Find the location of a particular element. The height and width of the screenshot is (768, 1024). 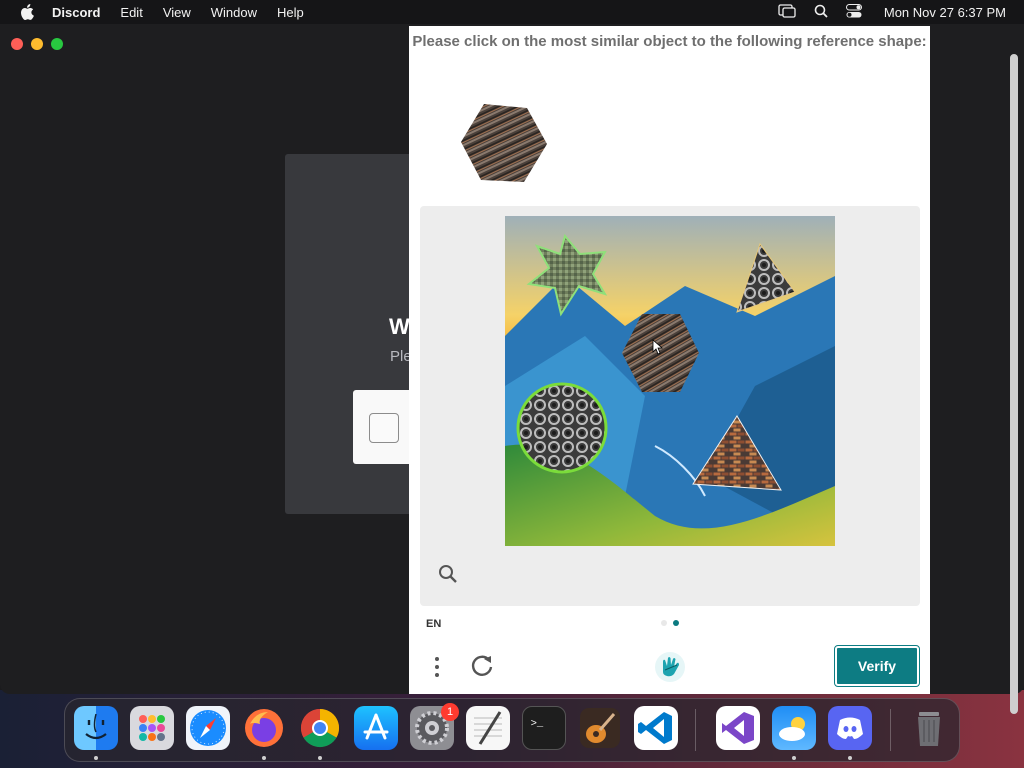

visual-studio-icon is located at coordinates (738, 728).